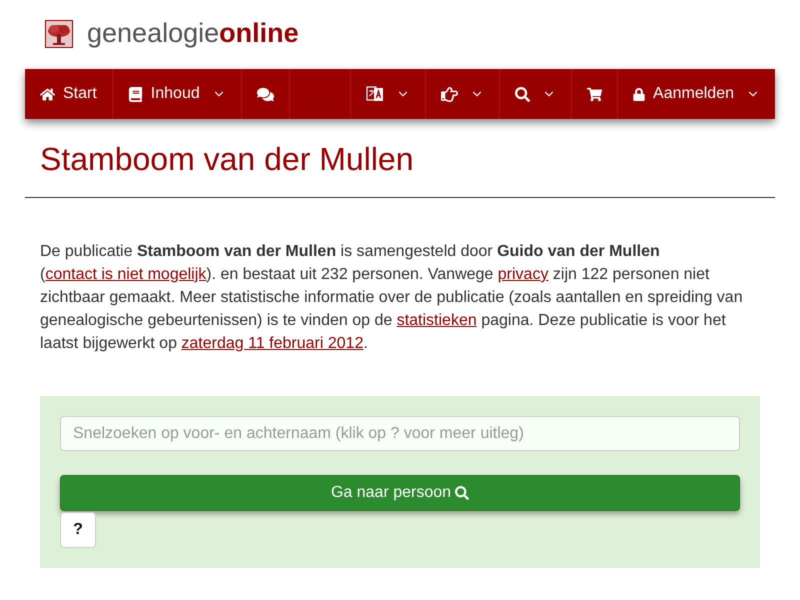  Describe the element at coordinates (449, 94) in the screenshot. I see `pointing-hand-icon` at that location.